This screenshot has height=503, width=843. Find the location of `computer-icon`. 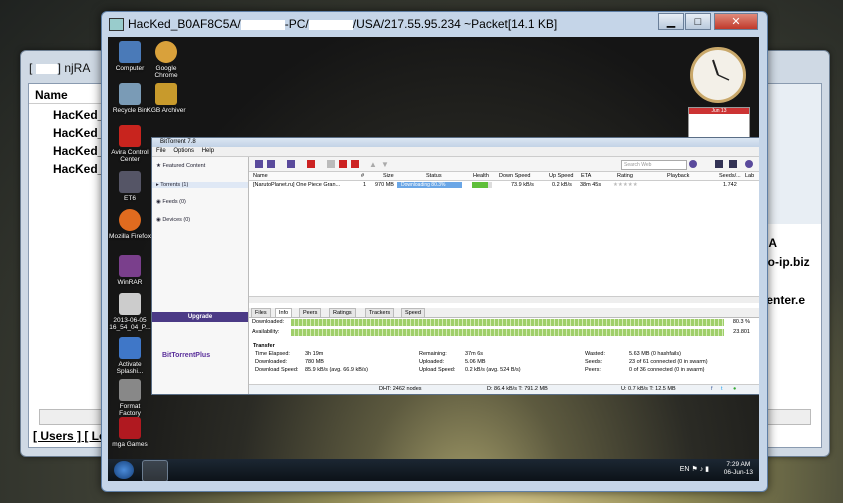

computer-icon is located at coordinates (130, 52).